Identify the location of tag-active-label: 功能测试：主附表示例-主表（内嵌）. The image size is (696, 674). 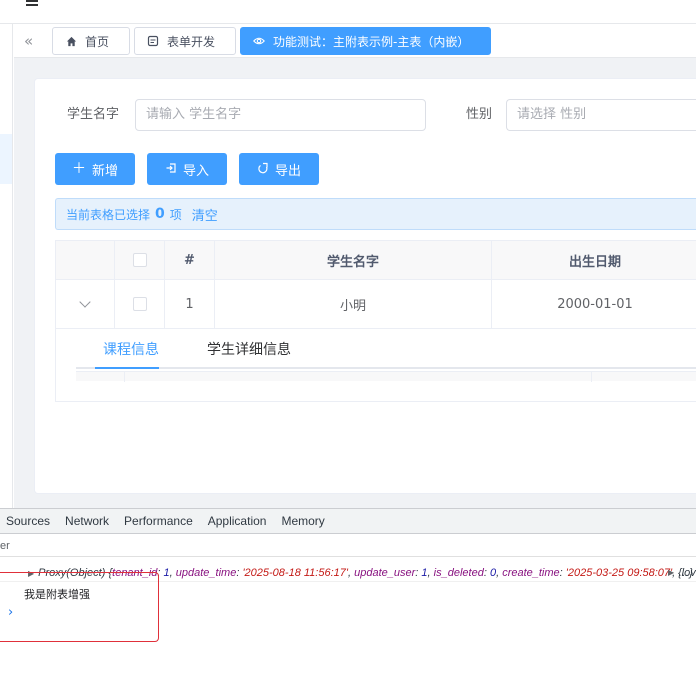
(371, 41).